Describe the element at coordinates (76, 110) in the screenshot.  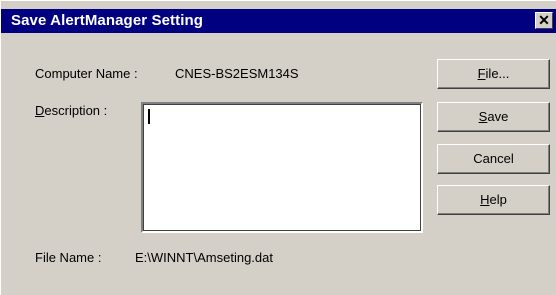
I see `description-label-rest: escription :` at that location.